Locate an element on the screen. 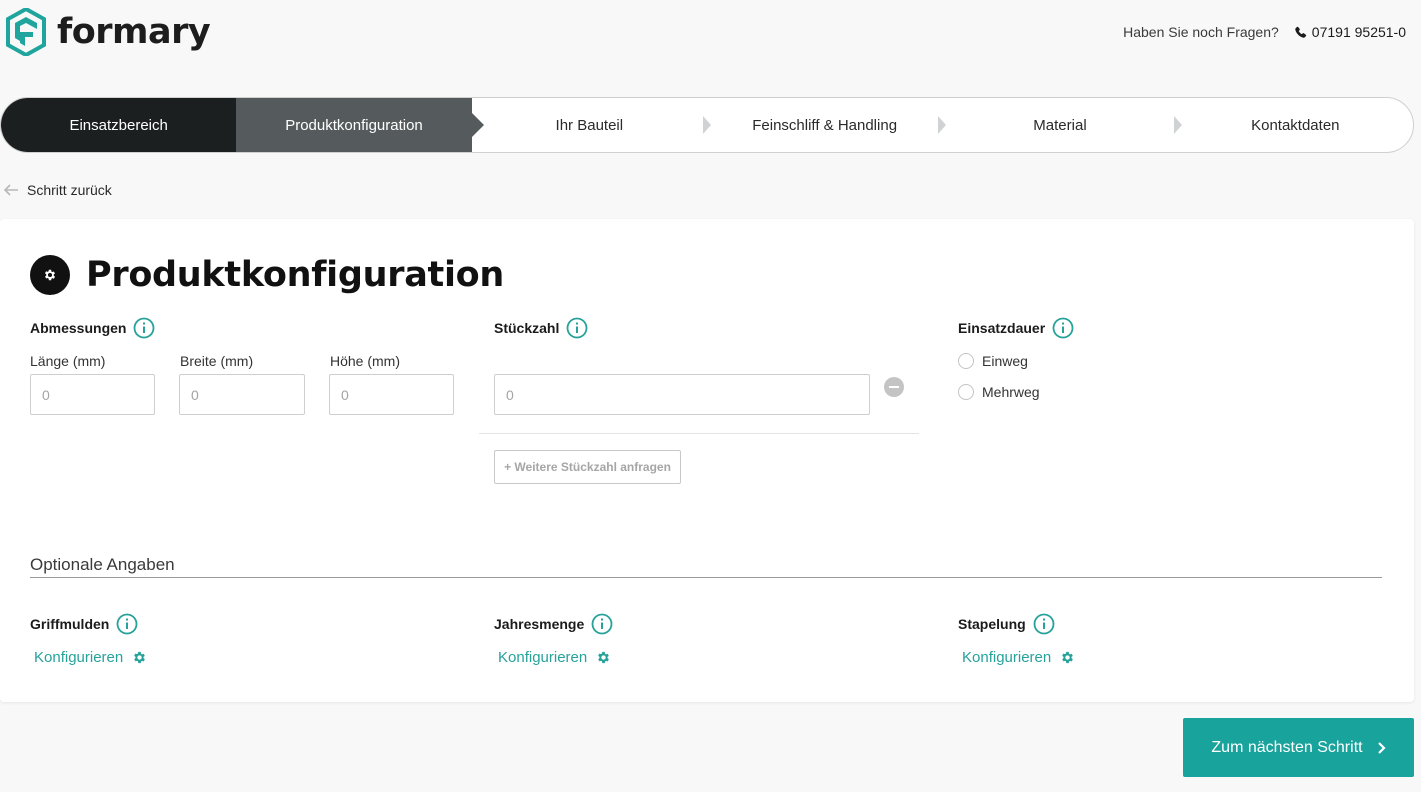 The width and height of the screenshot is (1421, 792). step-ihr-bauteil: Ihr Bauteil is located at coordinates (591, 125).